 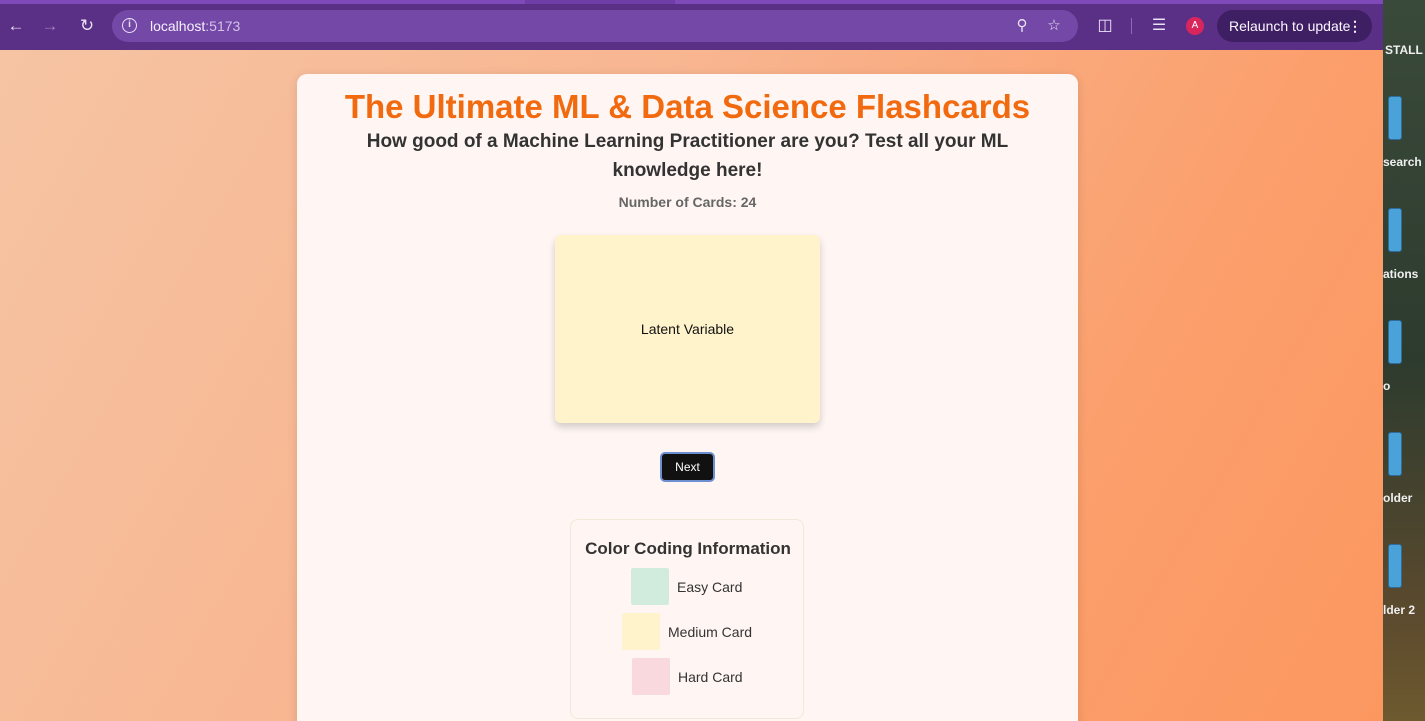 I want to click on address-url: localhost:5173, so click(x=195, y=26).